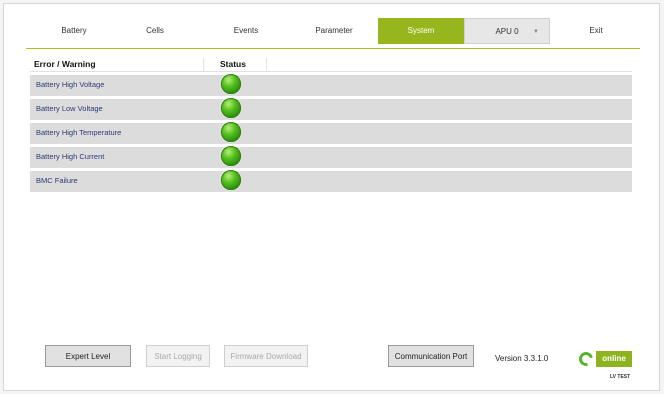 Image resolution: width=664 pixels, height=394 pixels. I want to click on error-label: Battery Low Voltage, so click(69, 108).